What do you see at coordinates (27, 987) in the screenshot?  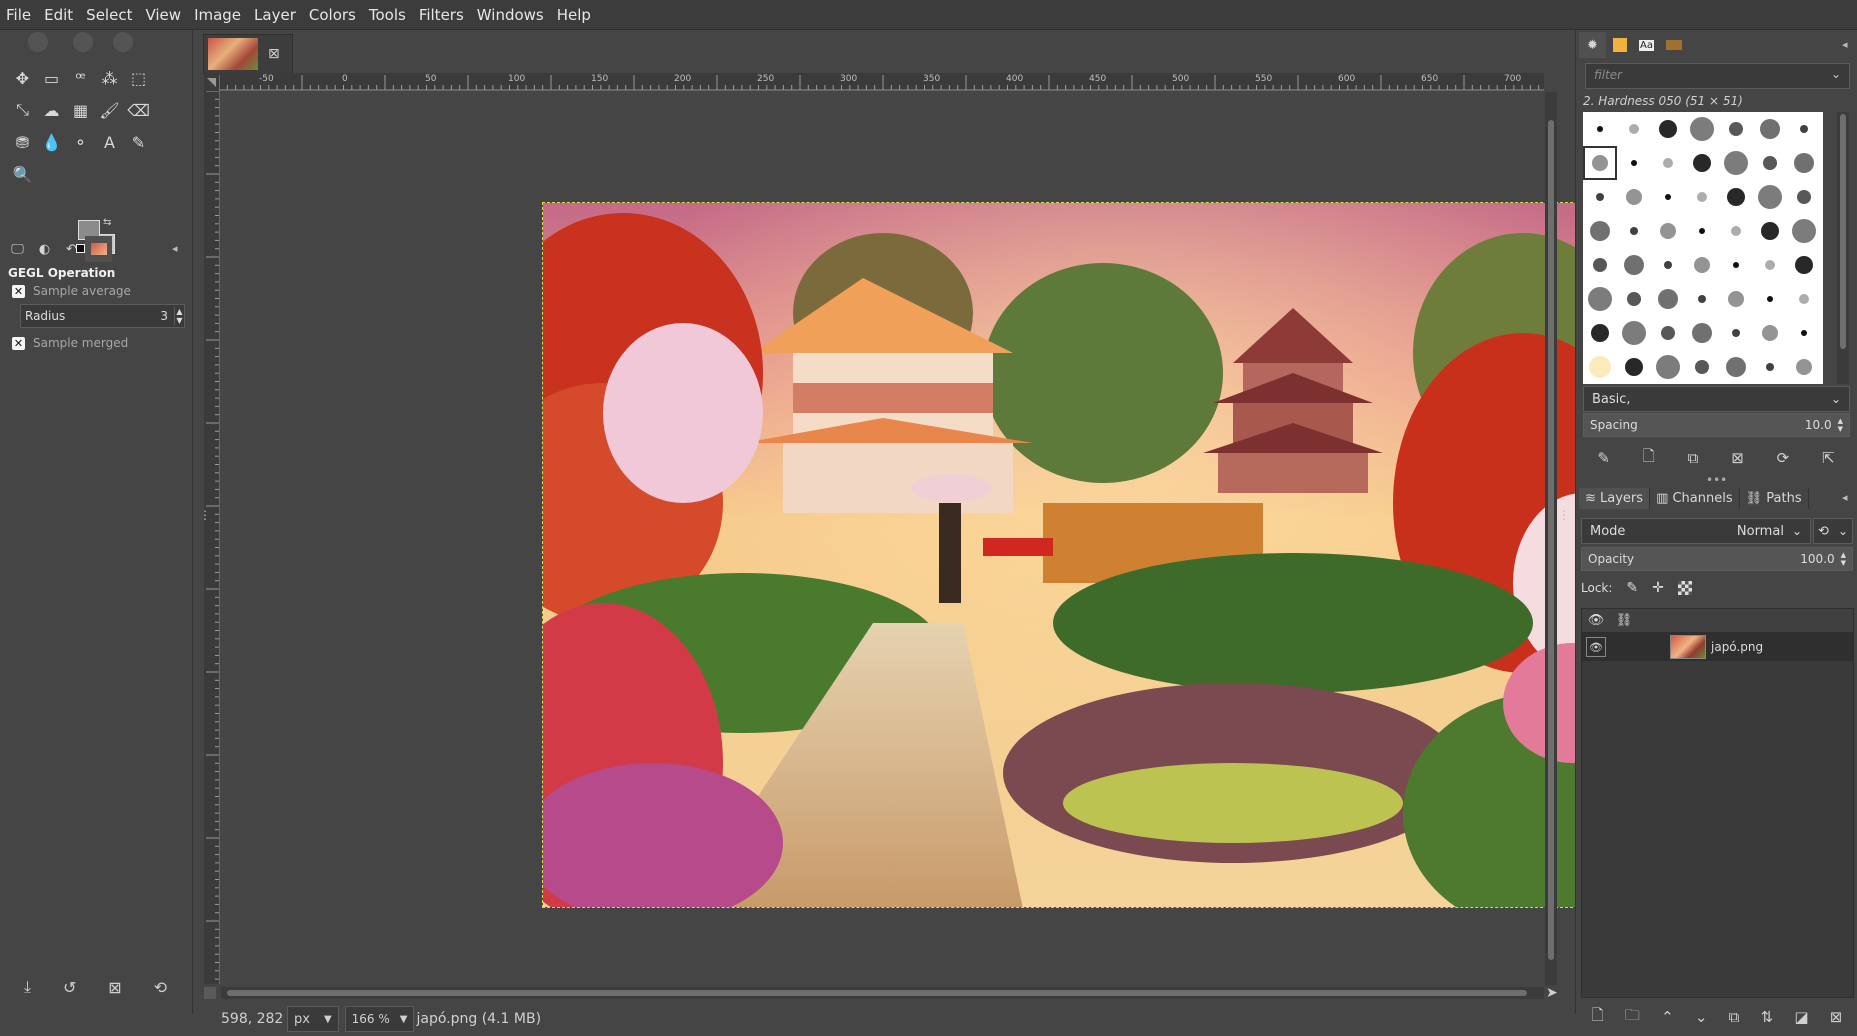 I see `save-options-icon: ⤓` at bounding box center [27, 987].